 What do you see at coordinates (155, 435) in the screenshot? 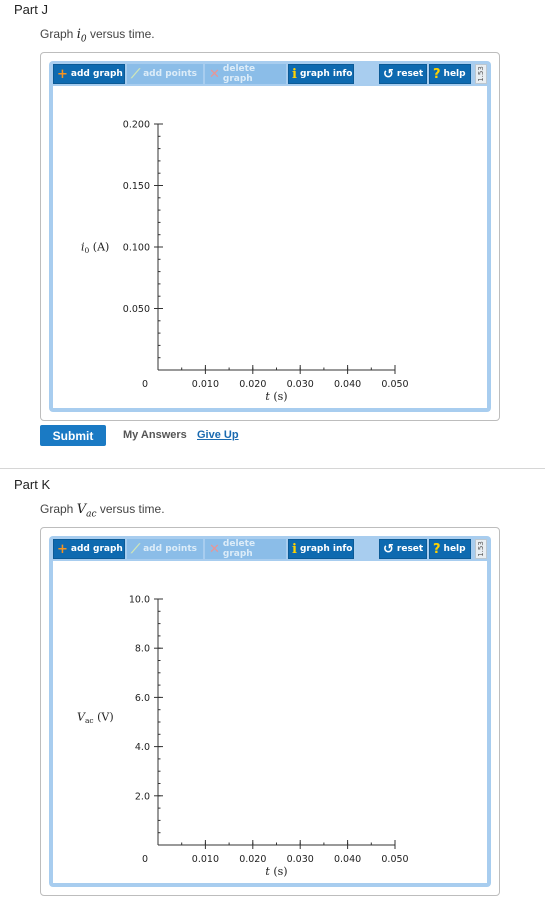
I see `my-answers-link: My Answers` at bounding box center [155, 435].